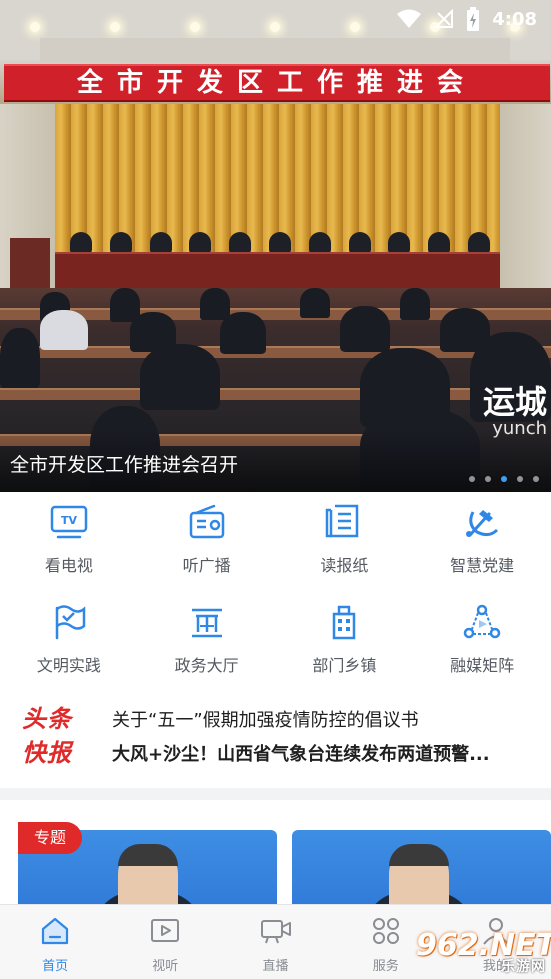 The width and height of the screenshot is (551, 979). Describe the element at coordinates (482, 622) in the screenshot. I see `media-matrix-icon` at that location.